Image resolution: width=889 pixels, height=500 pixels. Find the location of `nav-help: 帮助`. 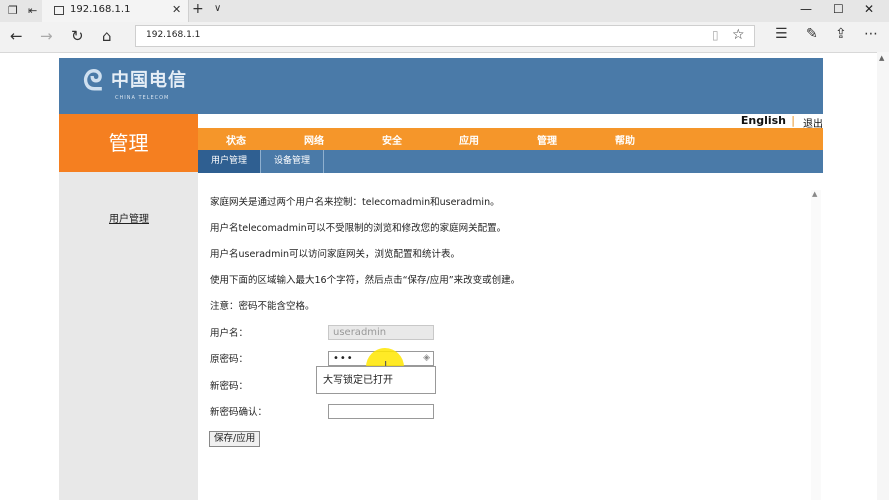

nav-help: 帮助 is located at coordinates (625, 139).